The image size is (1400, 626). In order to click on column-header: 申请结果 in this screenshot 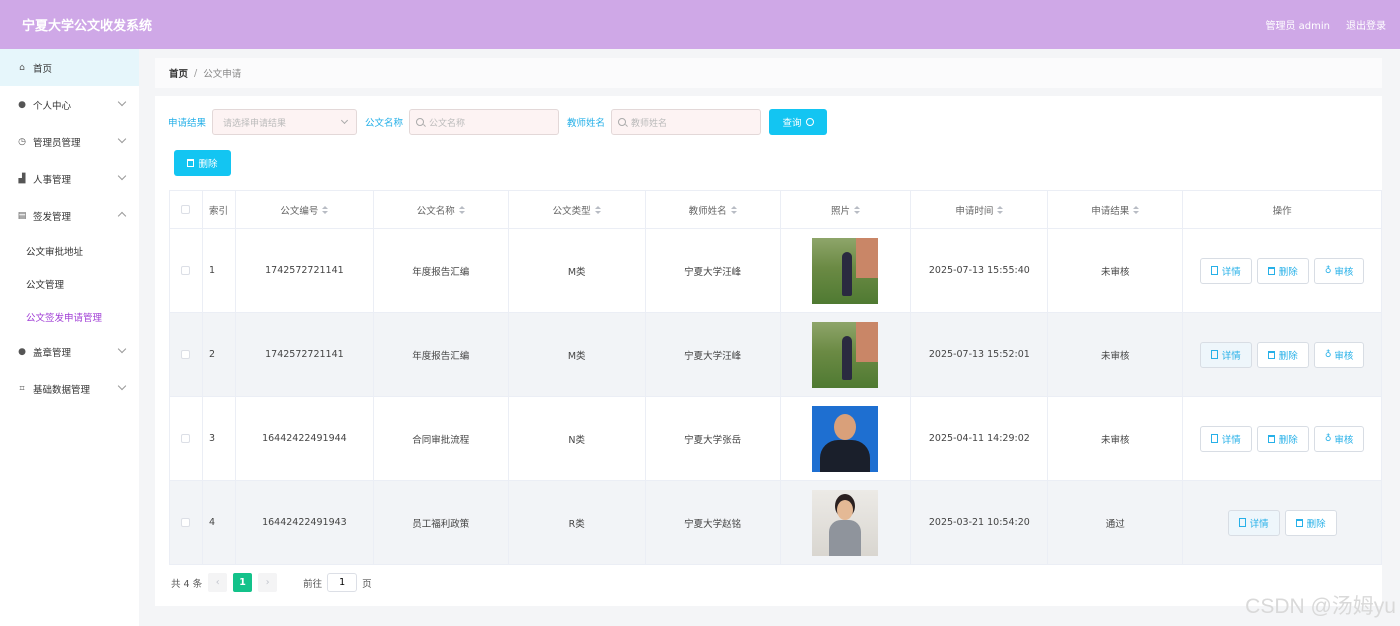, I will do `click(1110, 211)`.